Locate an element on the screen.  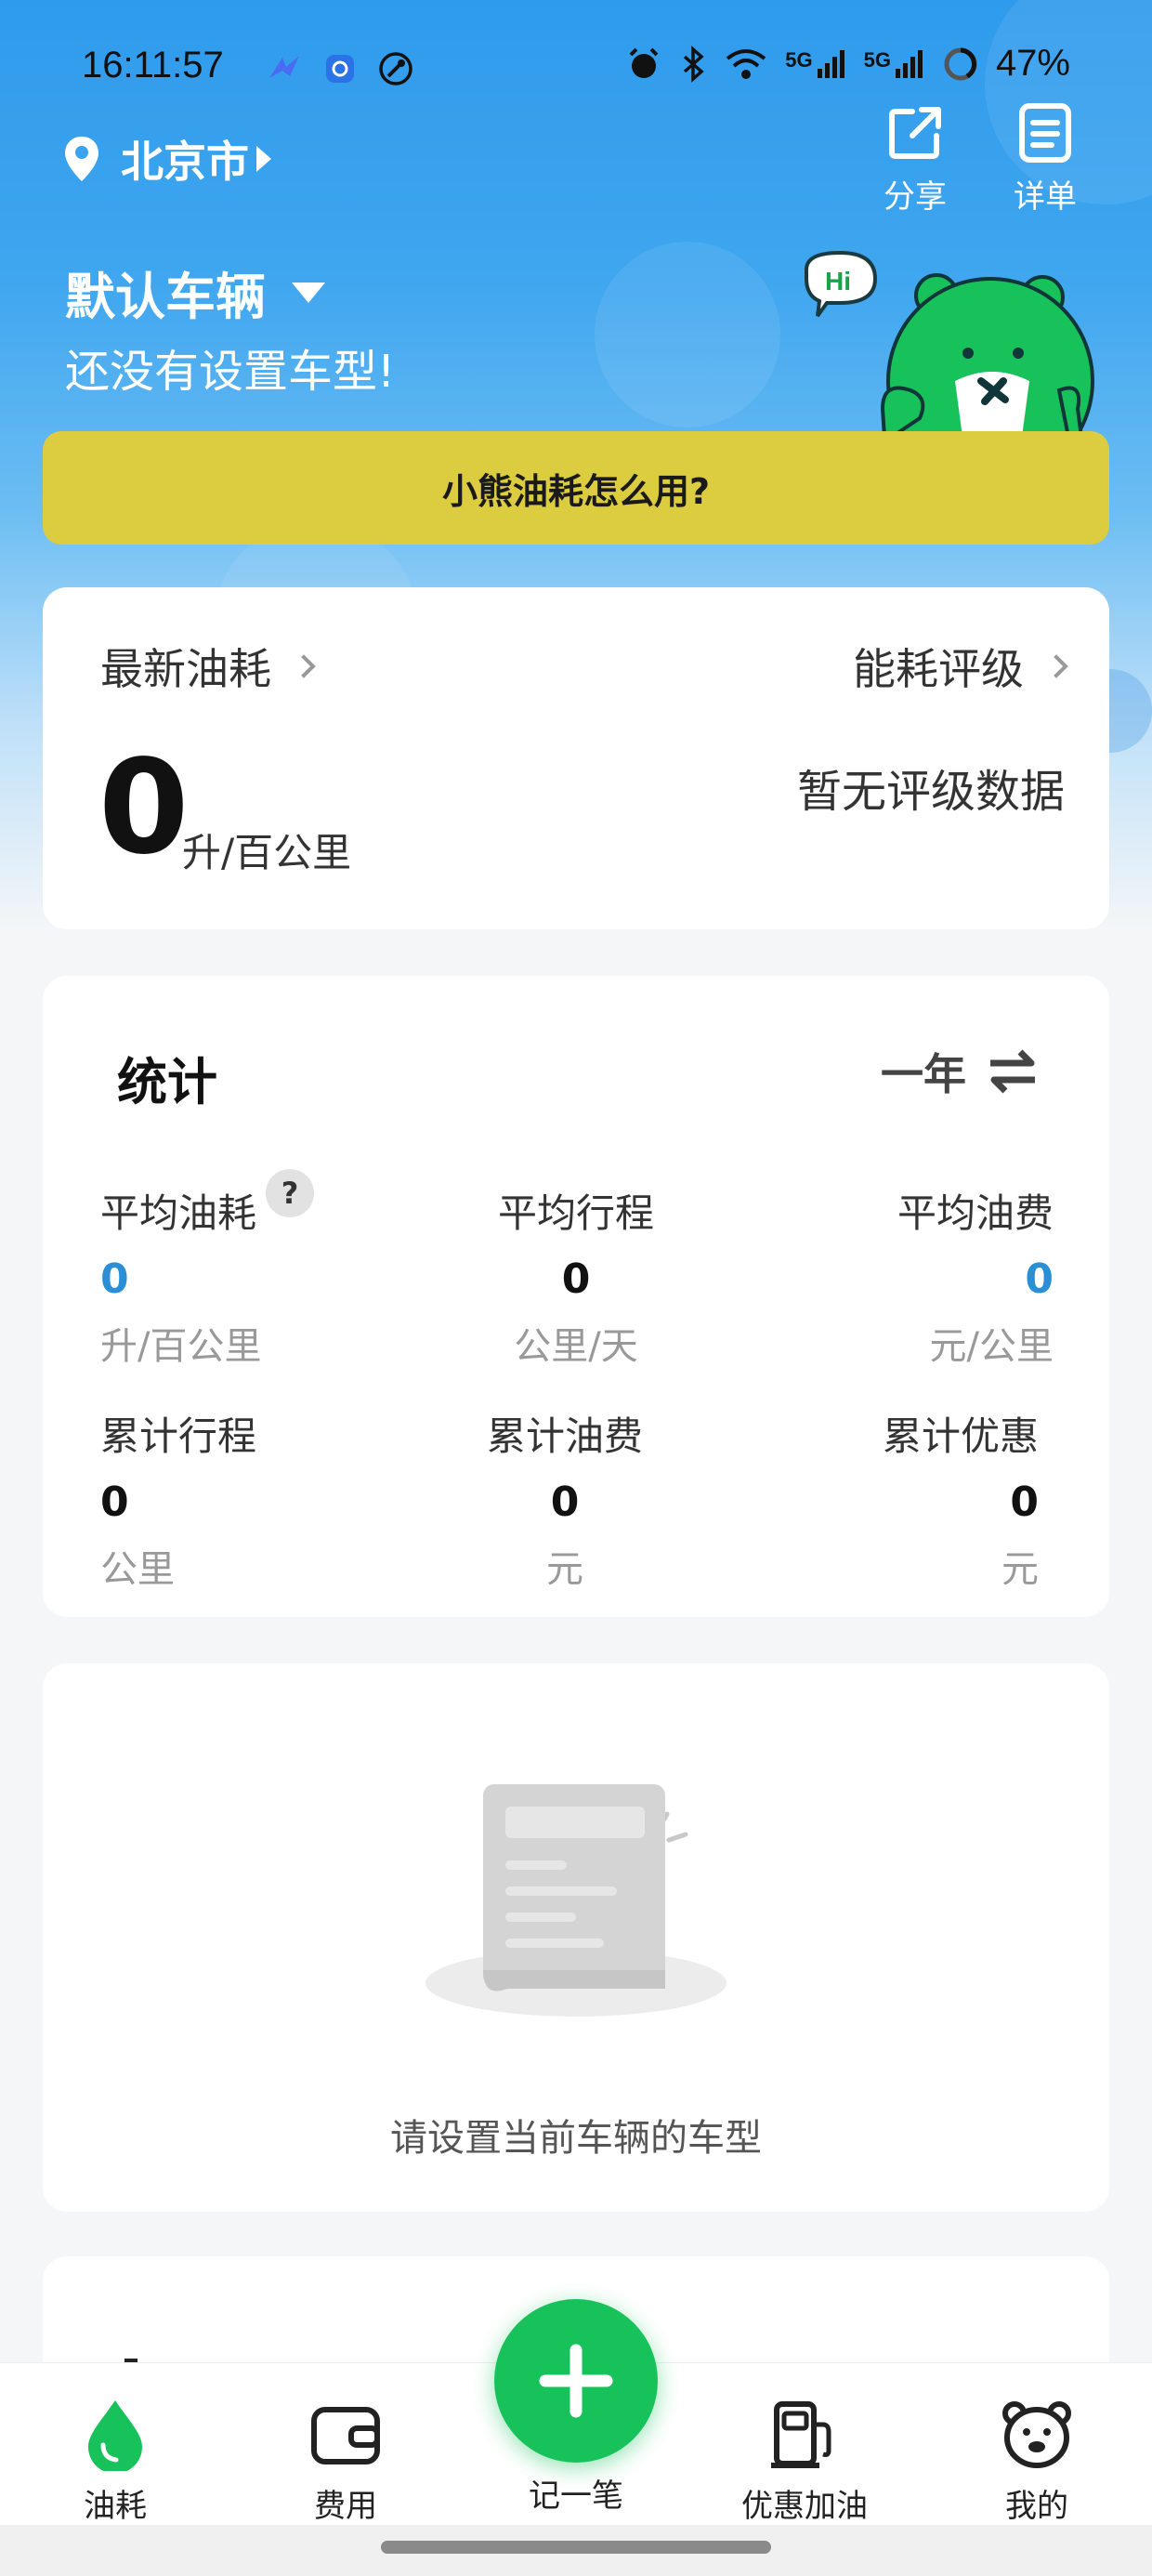
period-label: 一年 is located at coordinates (923, 1074).